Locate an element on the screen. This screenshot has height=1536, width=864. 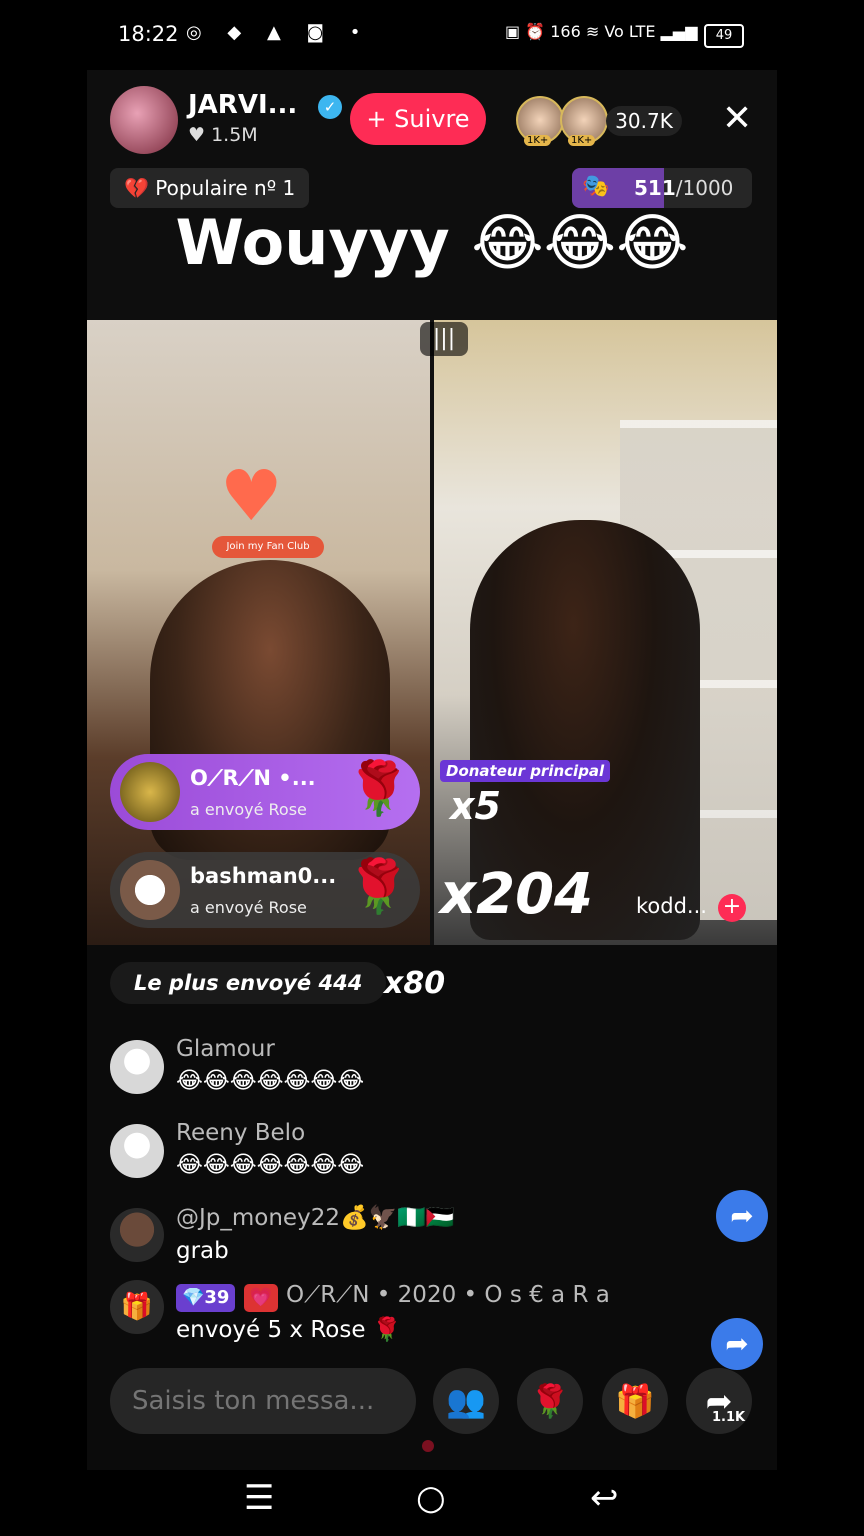
gift-toast: bashman0... a envoyé Rose 🌹 is located at coordinates (265, 890).